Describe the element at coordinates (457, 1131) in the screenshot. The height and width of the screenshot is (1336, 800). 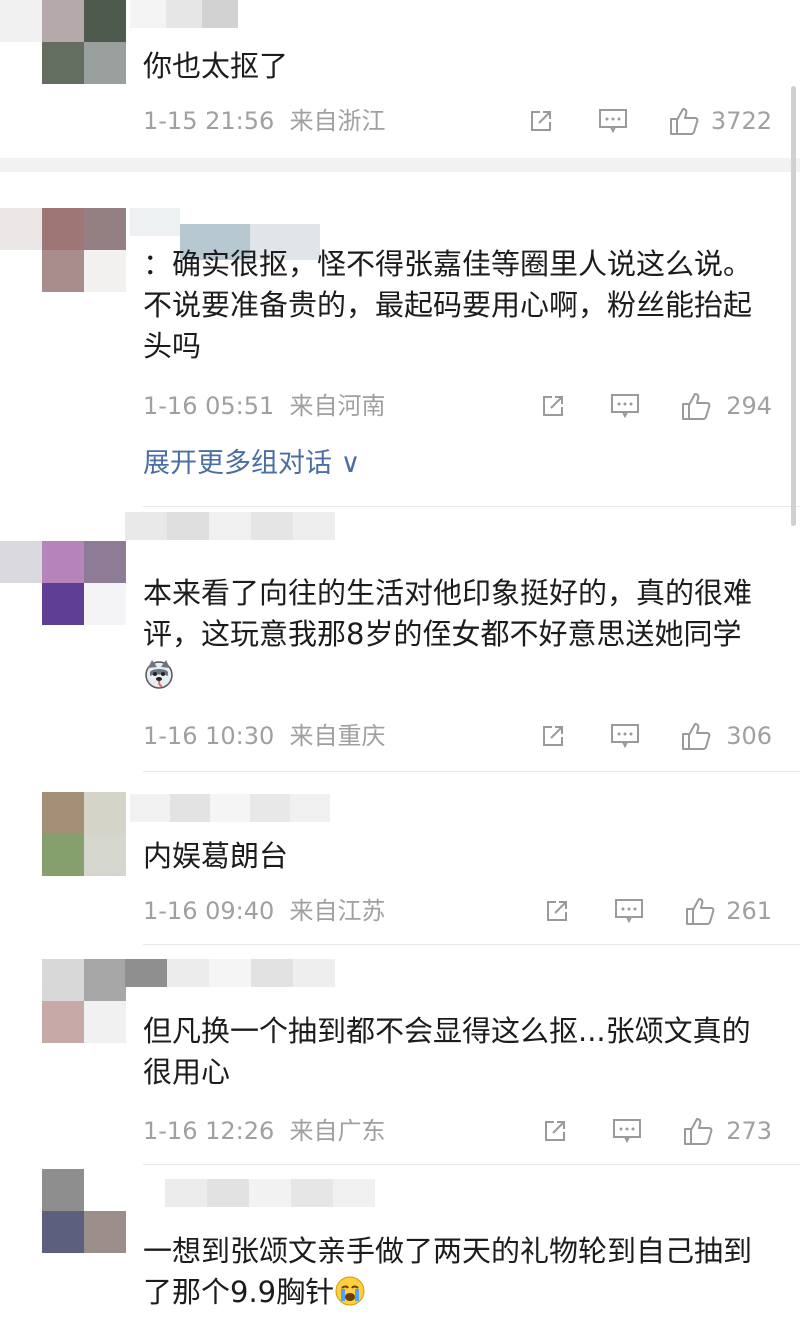
I see `comment-meta: 1-16 12:26 来自广东 273` at that location.